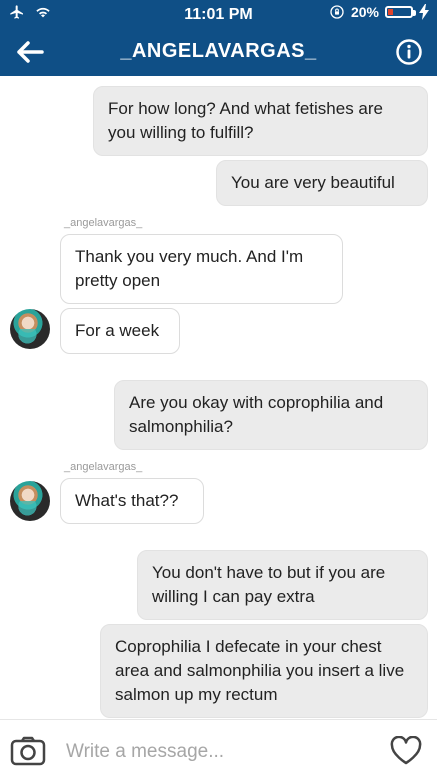 The image size is (437, 784). Describe the element at coordinates (218, 14) in the screenshot. I see `status-bar: 11:01 PM 20%` at that location.